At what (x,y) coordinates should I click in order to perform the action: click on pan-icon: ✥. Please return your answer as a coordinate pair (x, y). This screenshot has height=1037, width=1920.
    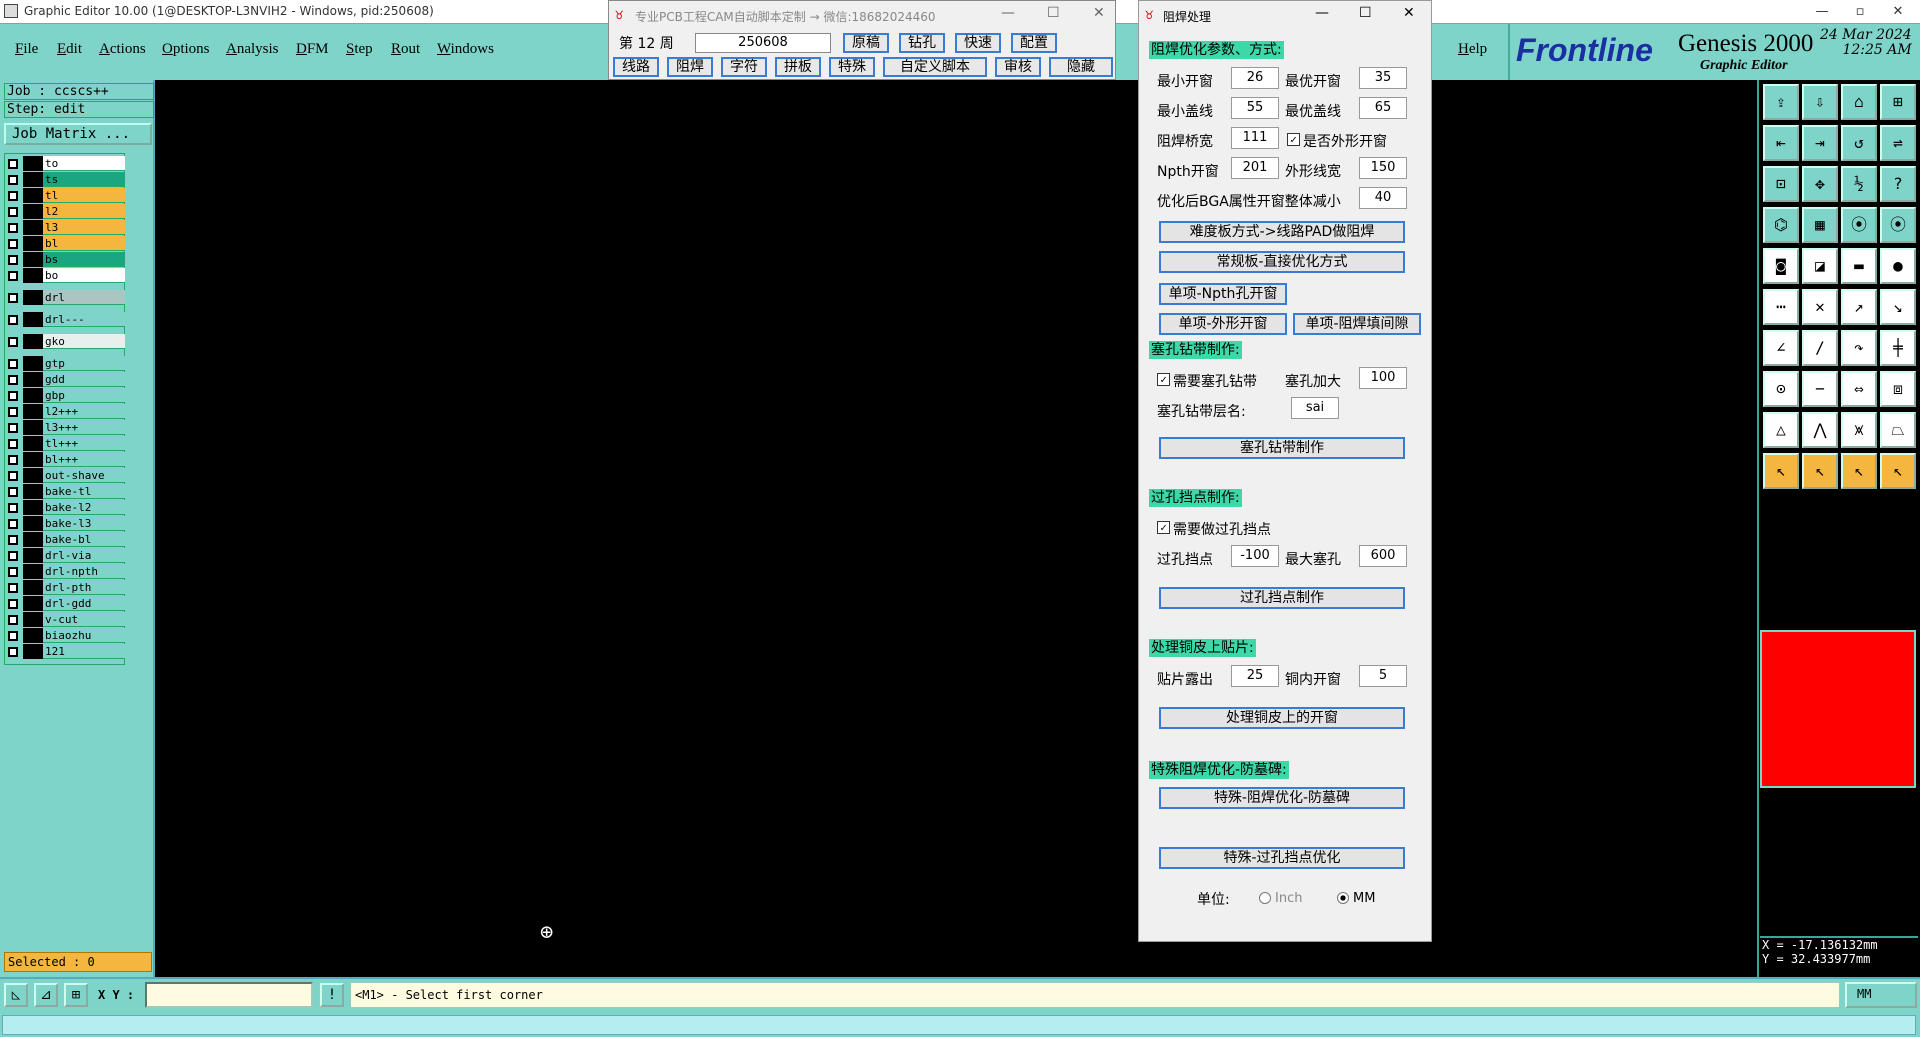
    Looking at the image, I should click on (1820, 184).